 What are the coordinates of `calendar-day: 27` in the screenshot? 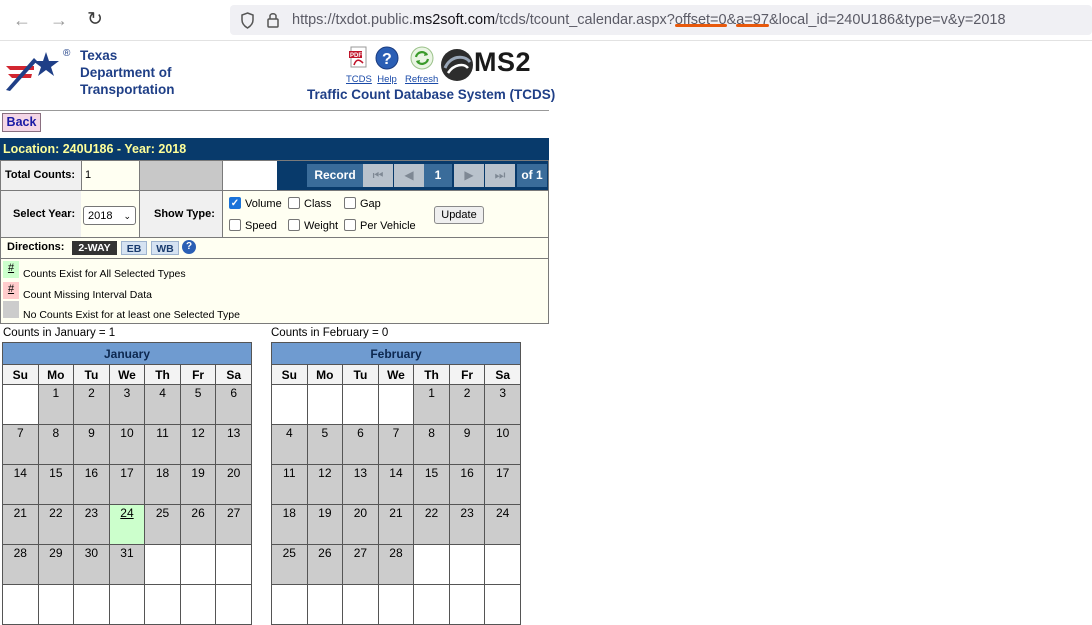 It's located at (360, 564).